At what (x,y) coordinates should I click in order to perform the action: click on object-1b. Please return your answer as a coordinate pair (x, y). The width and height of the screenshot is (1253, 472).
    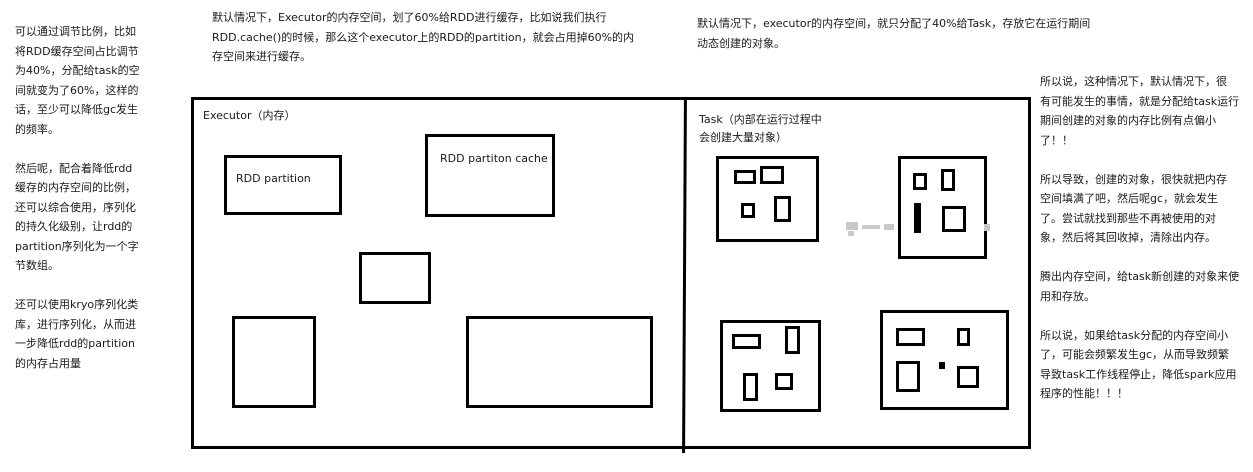
    Looking at the image, I should click on (772, 175).